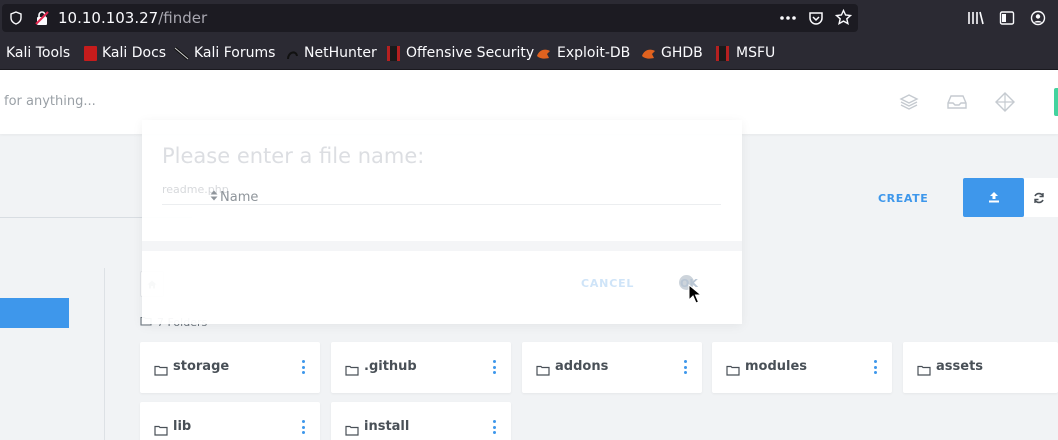  Describe the element at coordinates (1005, 102) in the screenshot. I see `diamond-icon` at that location.